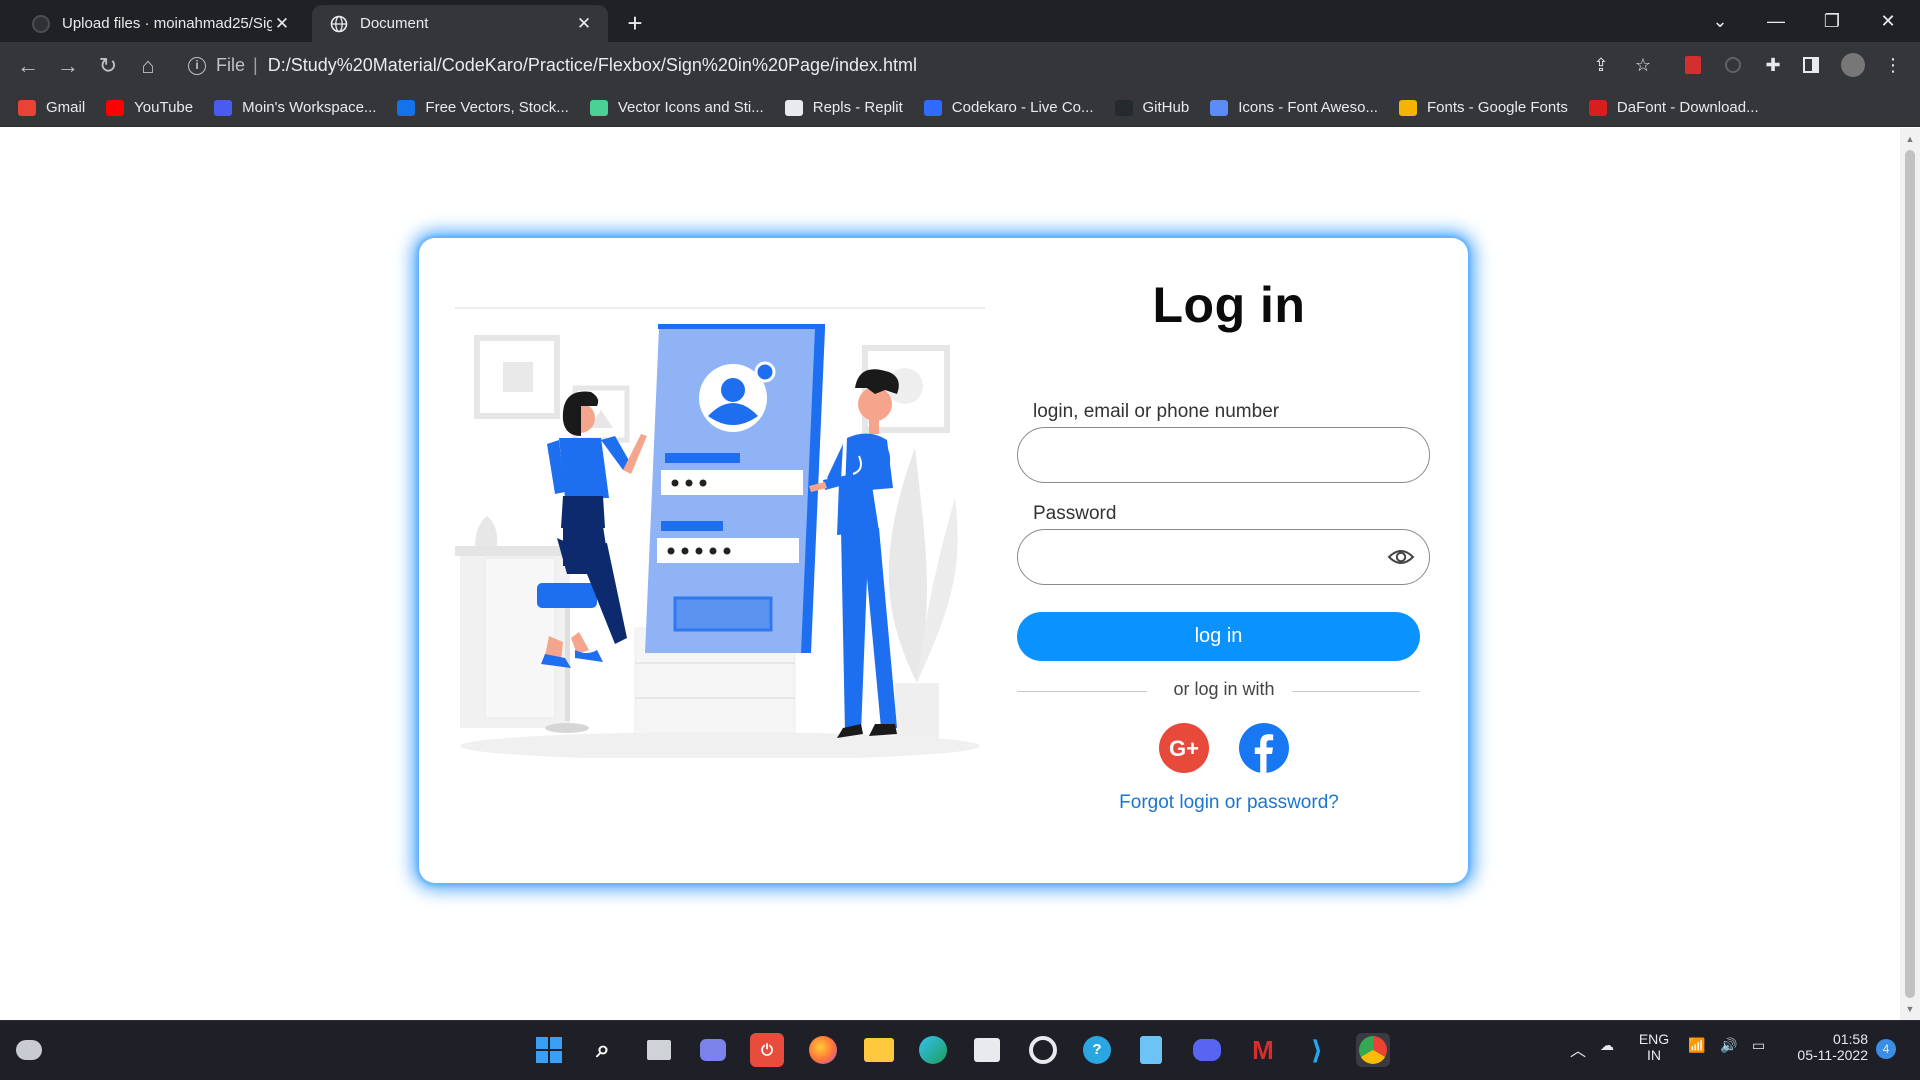  I want to click on notification-badge: 4, so click(1886, 1049).